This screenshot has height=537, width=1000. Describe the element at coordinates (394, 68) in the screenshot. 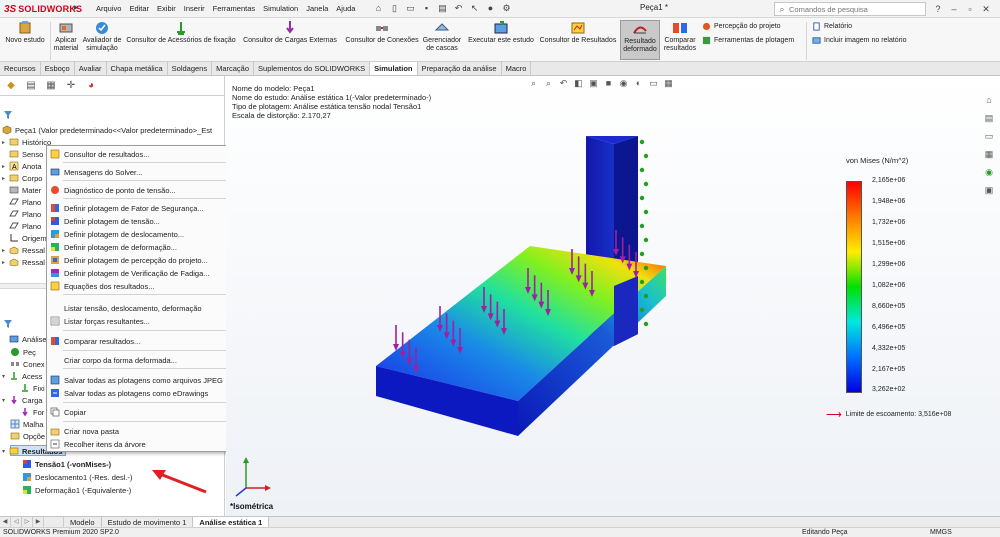

I see `tab-simulation: Simulation` at that location.